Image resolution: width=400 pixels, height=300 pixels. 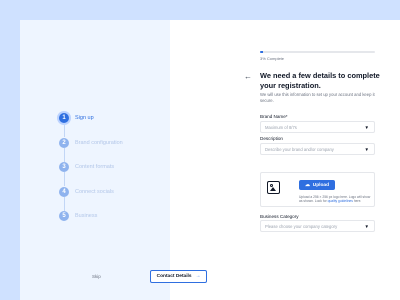 I want to click on step-label: Business, so click(x=86, y=216).